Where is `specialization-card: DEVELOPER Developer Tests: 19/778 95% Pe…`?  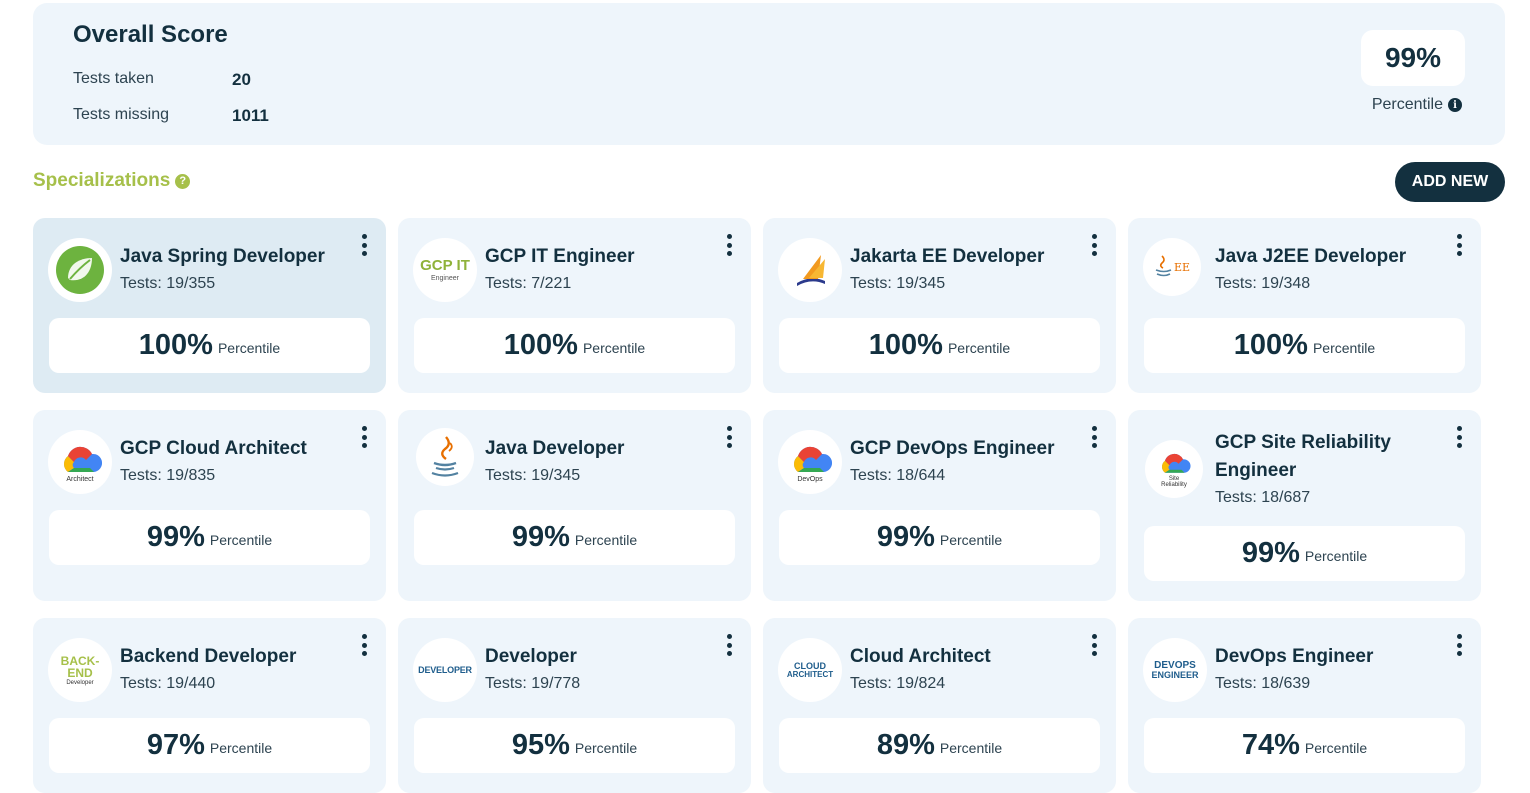 specialization-card: DEVELOPER Developer Tests: 19/778 95% Pe… is located at coordinates (574, 705).